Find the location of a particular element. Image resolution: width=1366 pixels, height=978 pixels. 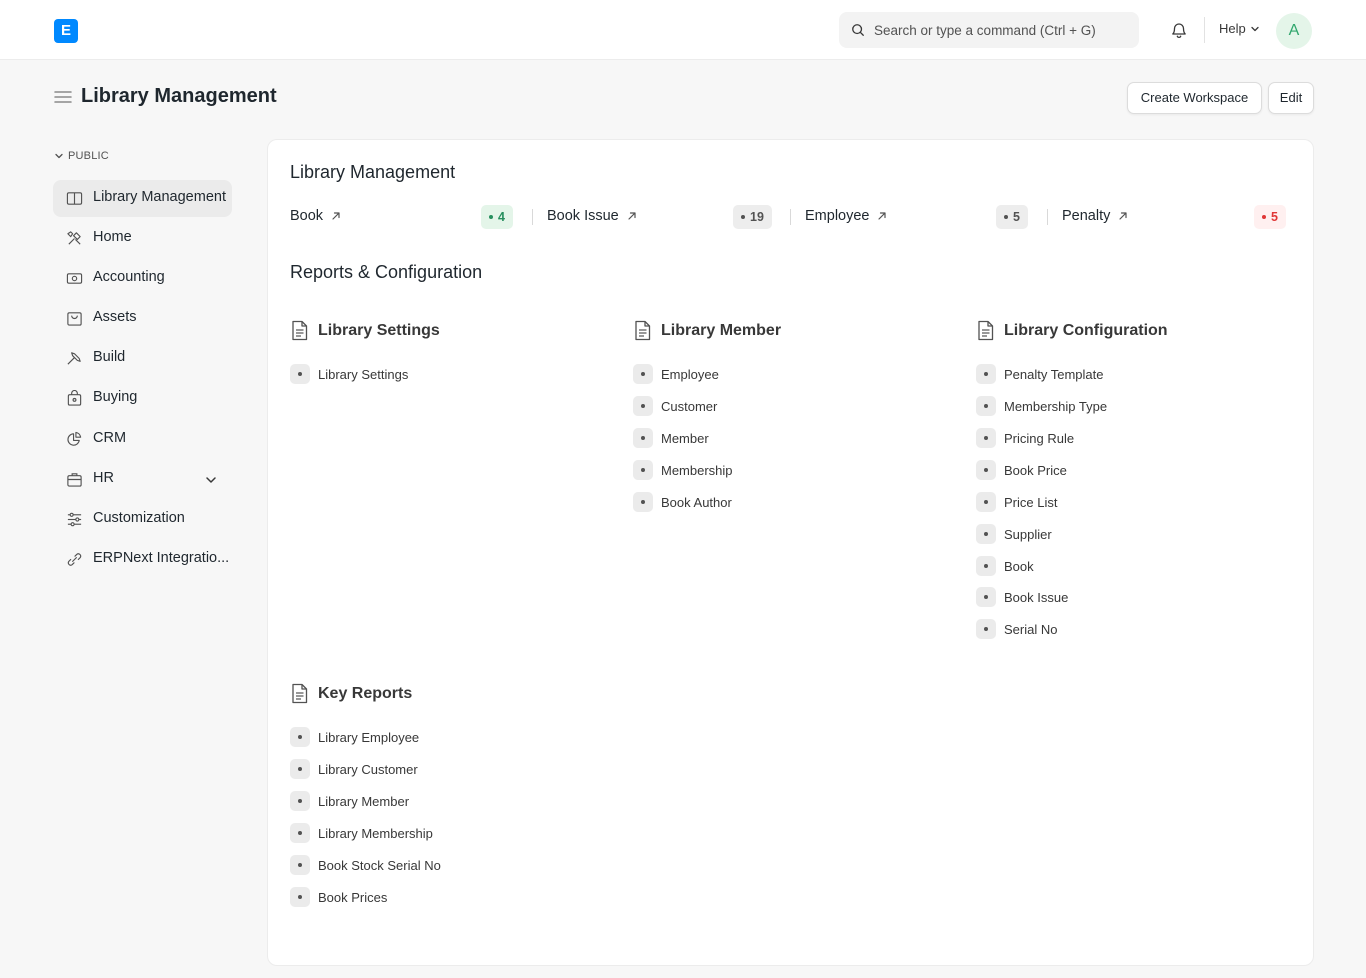

link-library-membership: Library Membership is located at coordinates (361, 833).